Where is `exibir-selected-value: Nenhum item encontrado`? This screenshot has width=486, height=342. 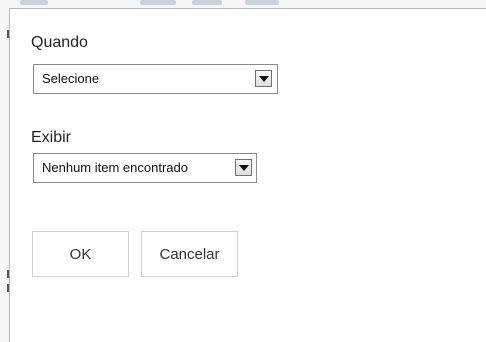 exibir-selected-value: Nenhum item encontrado is located at coordinates (115, 167).